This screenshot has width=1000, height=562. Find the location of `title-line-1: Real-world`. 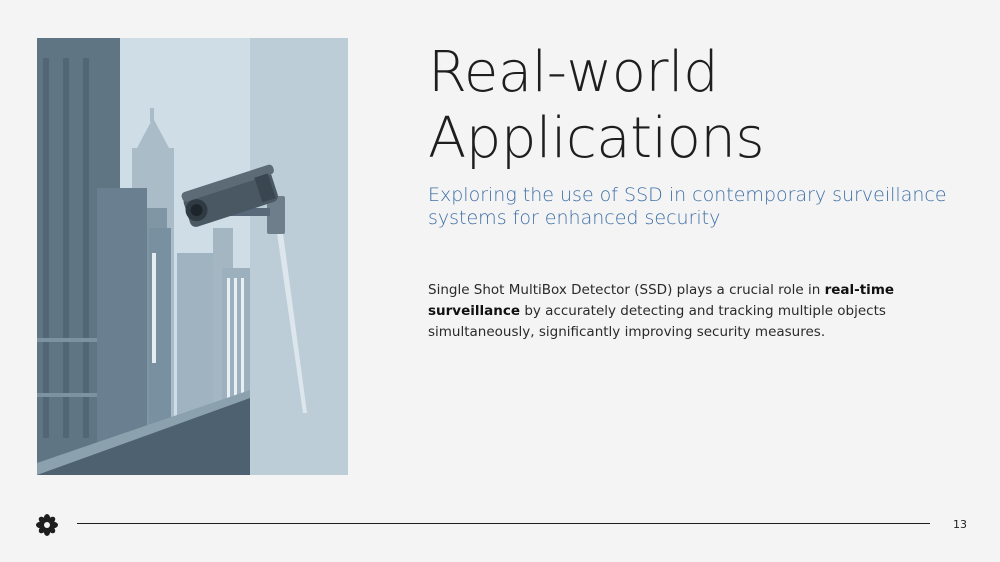

title-line-1: Real-world is located at coordinates (573, 72).